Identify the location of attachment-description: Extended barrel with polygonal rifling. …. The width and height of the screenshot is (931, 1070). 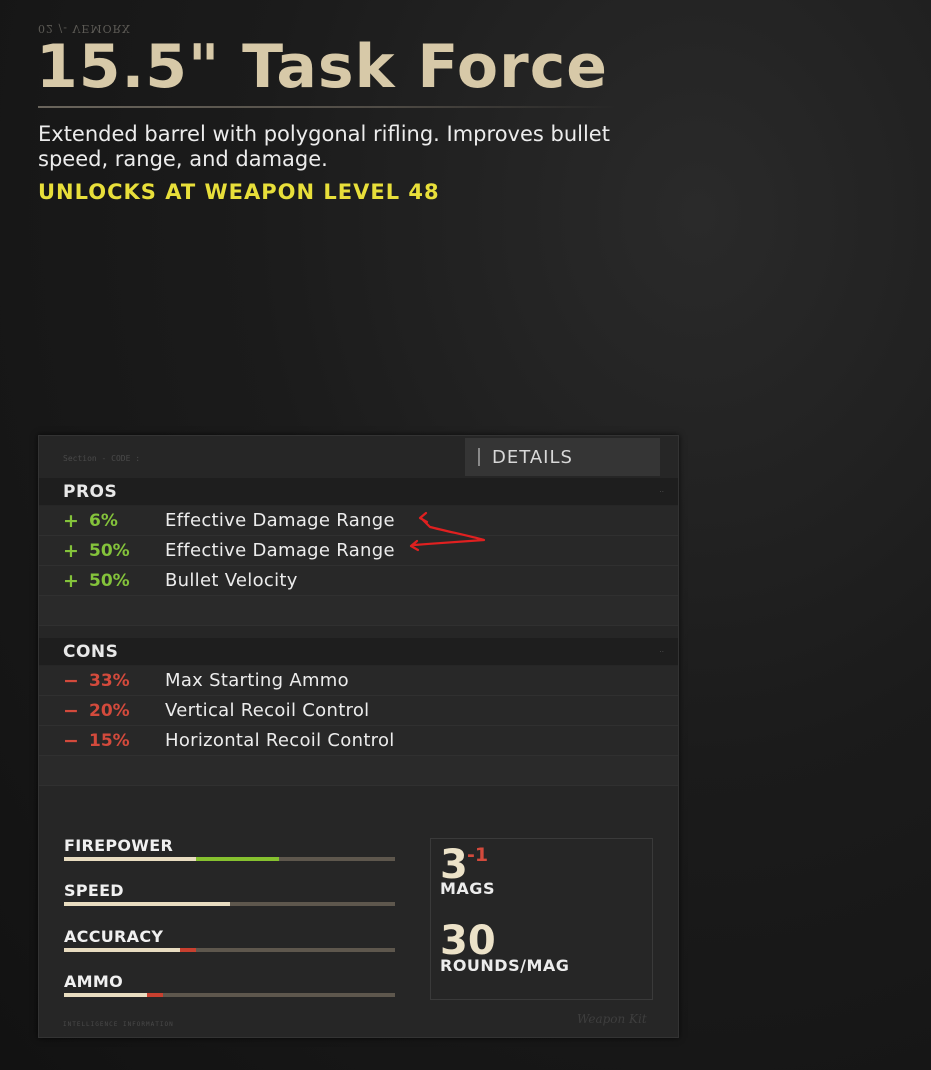
(324, 146).